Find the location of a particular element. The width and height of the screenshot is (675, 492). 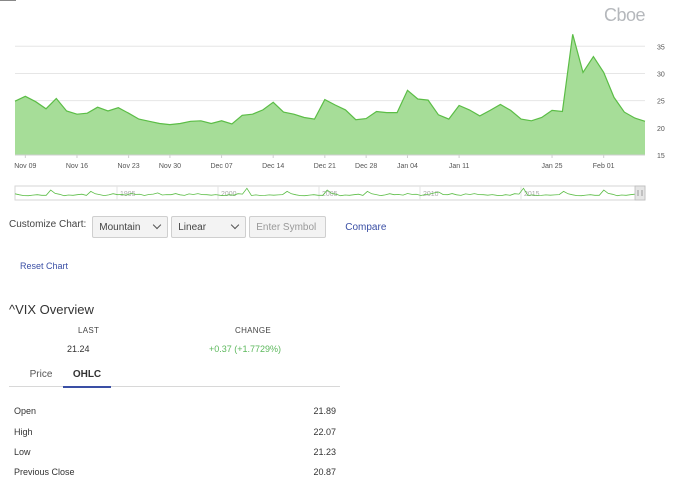

last-value: 21.24 is located at coordinates (78, 349).